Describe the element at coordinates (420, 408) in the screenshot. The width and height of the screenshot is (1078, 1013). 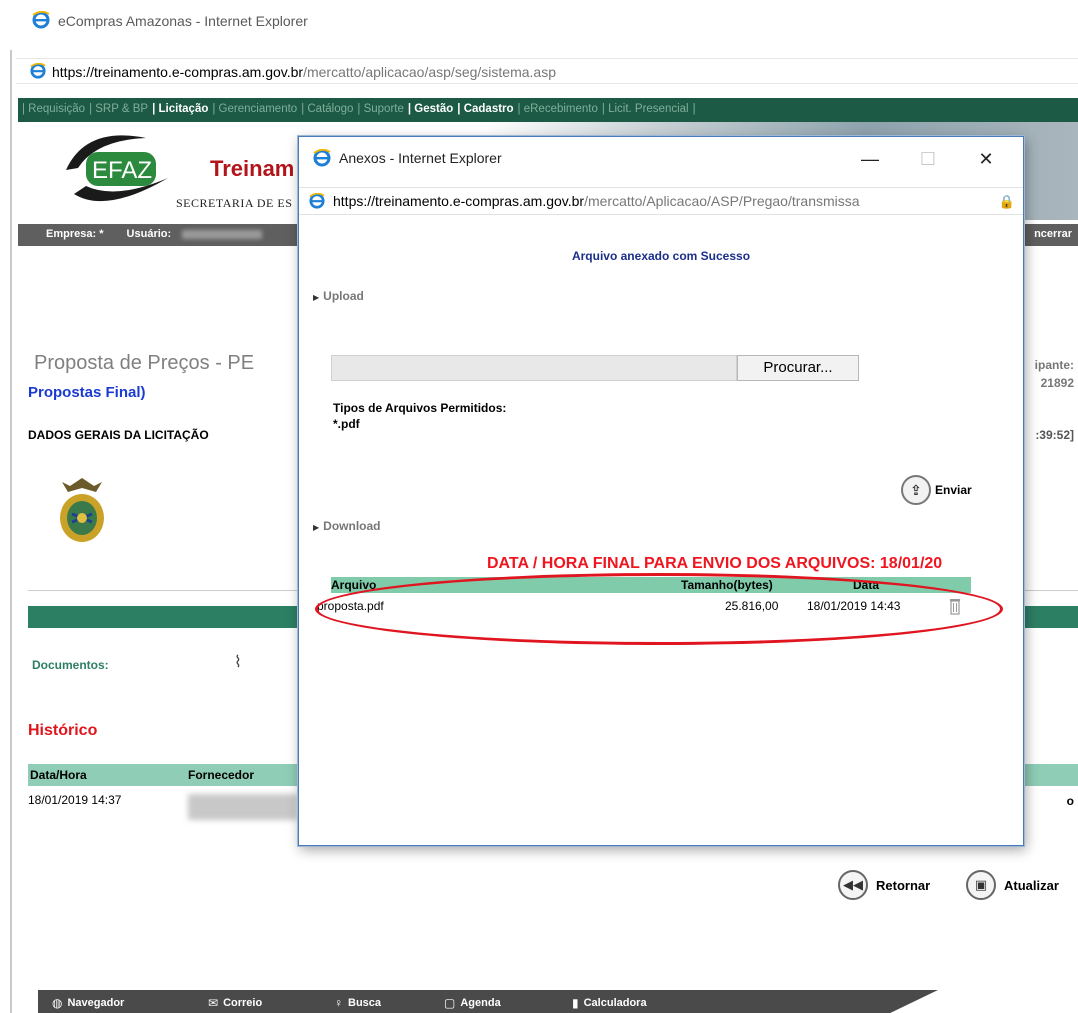
I see `tipos-label: Tipos de Arquivos Permitidos:` at that location.